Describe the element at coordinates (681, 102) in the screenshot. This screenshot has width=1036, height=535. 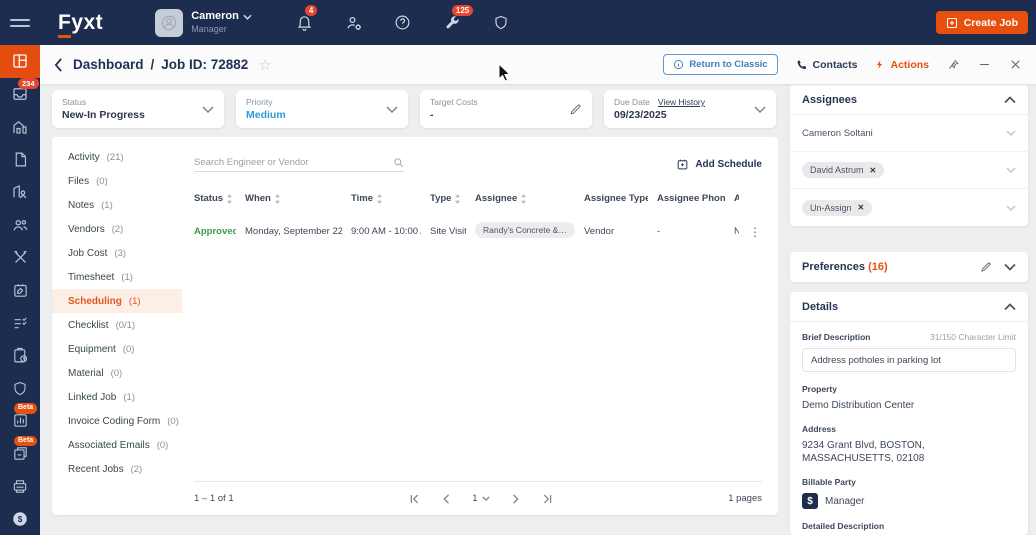
I see `view-history-link: View History` at that location.